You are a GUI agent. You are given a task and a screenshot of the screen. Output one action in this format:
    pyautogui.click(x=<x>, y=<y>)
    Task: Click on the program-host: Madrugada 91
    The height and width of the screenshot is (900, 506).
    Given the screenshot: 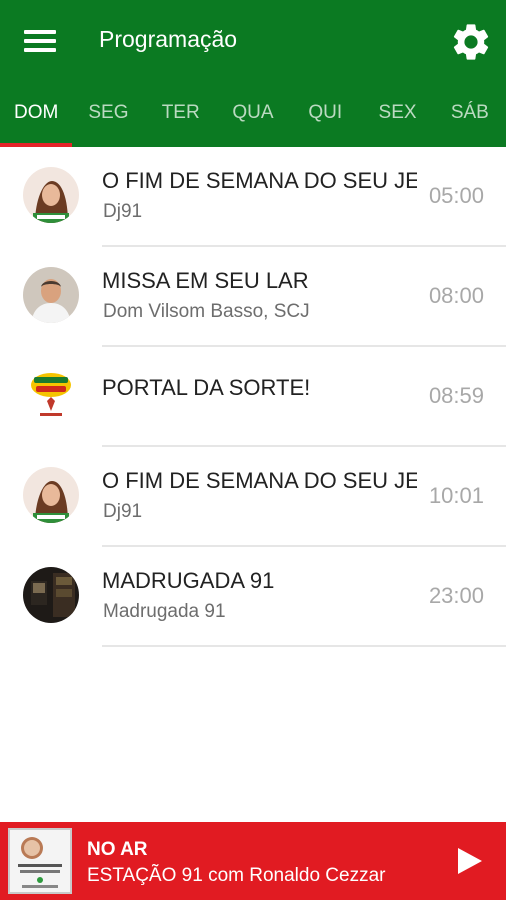 What is the action you would take?
    pyautogui.click(x=164, y=611)
    